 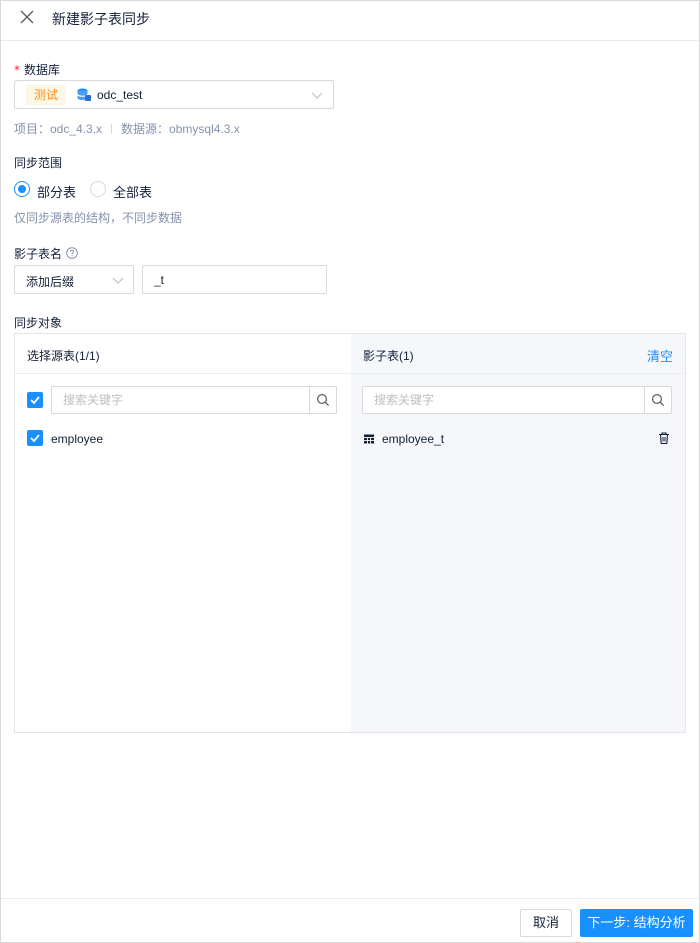 I want to click on radio-label: 全部表, so click(x=133, y=192).